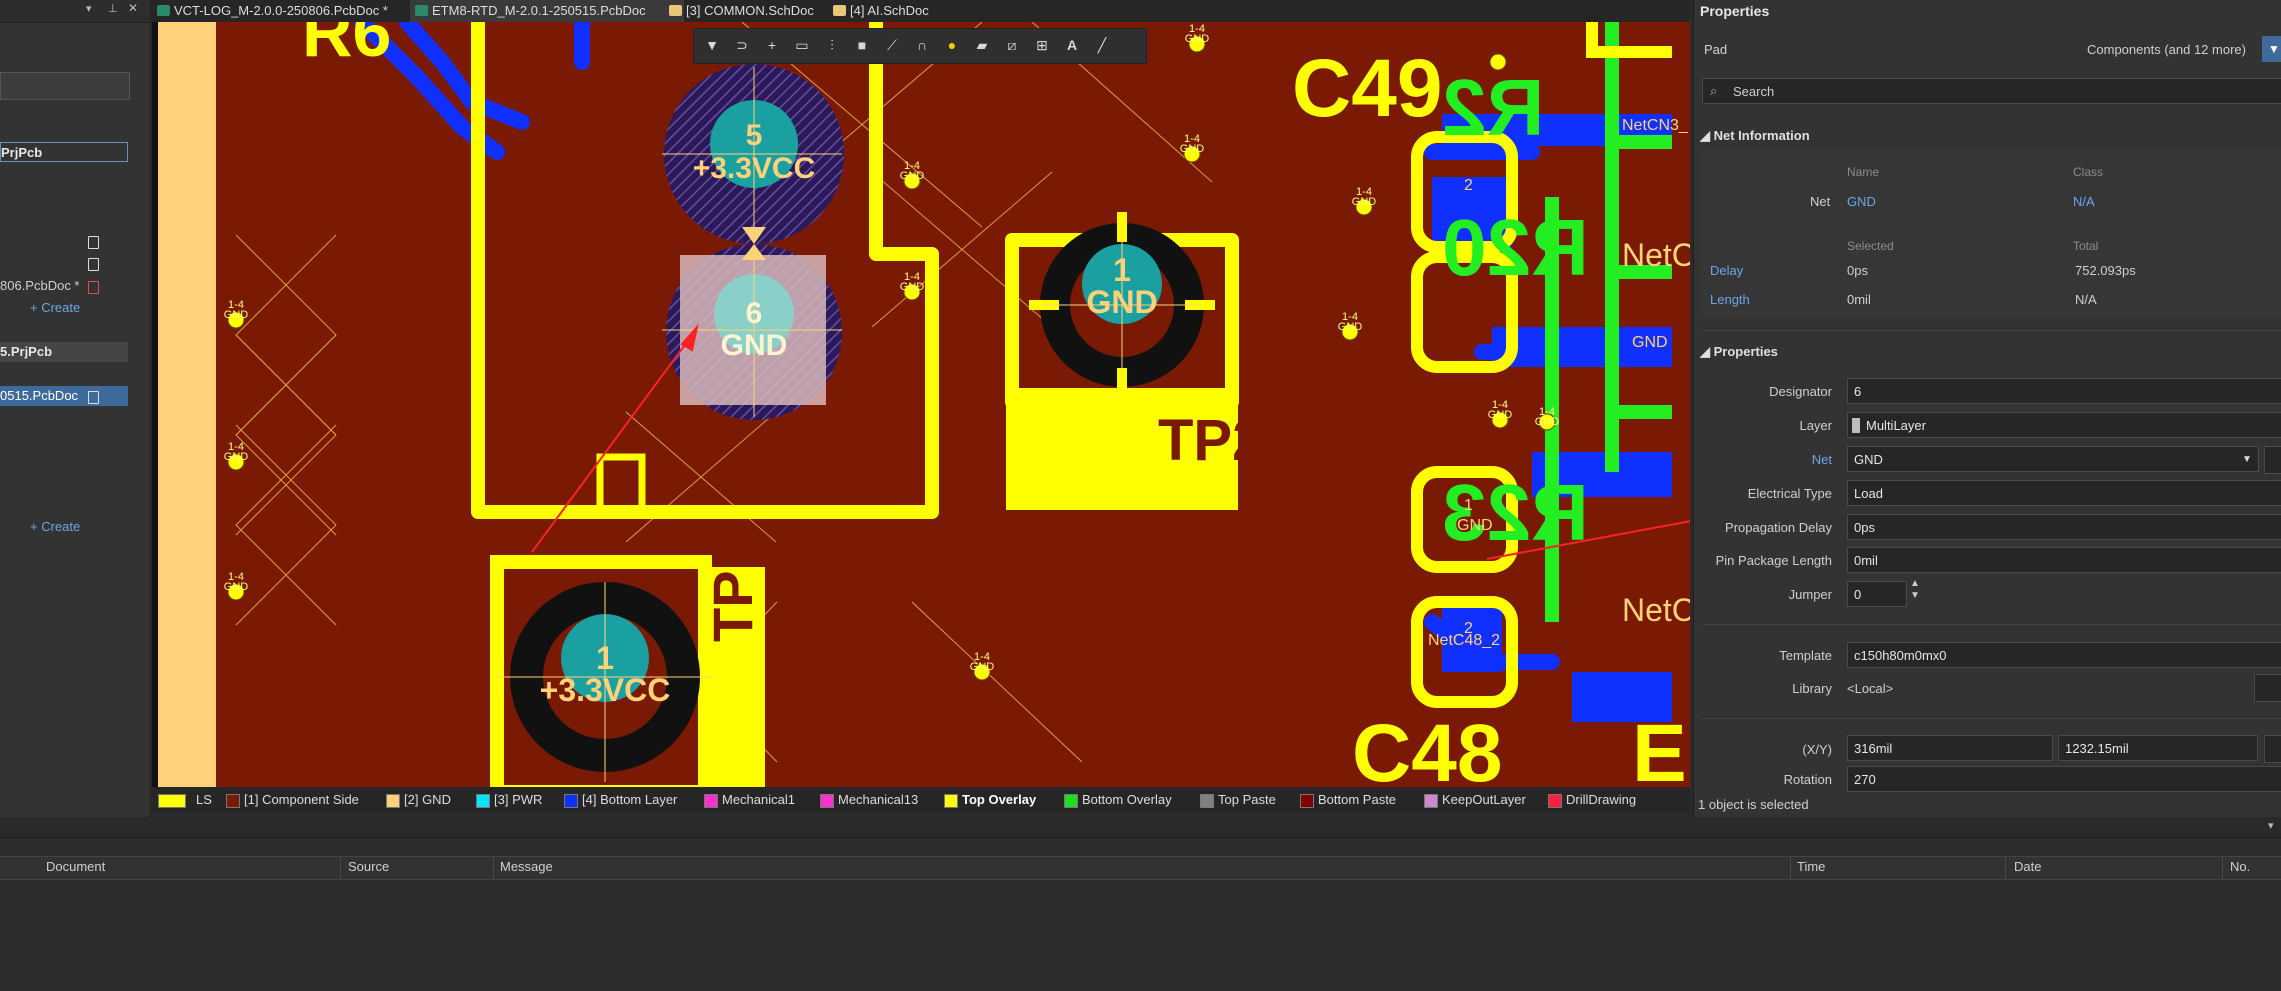 The image size is (2281, 991). What do you see at coordinates (2272, 749) in the screenshot?
I see `lock-xy-button` at bounding box center [2272, 749].